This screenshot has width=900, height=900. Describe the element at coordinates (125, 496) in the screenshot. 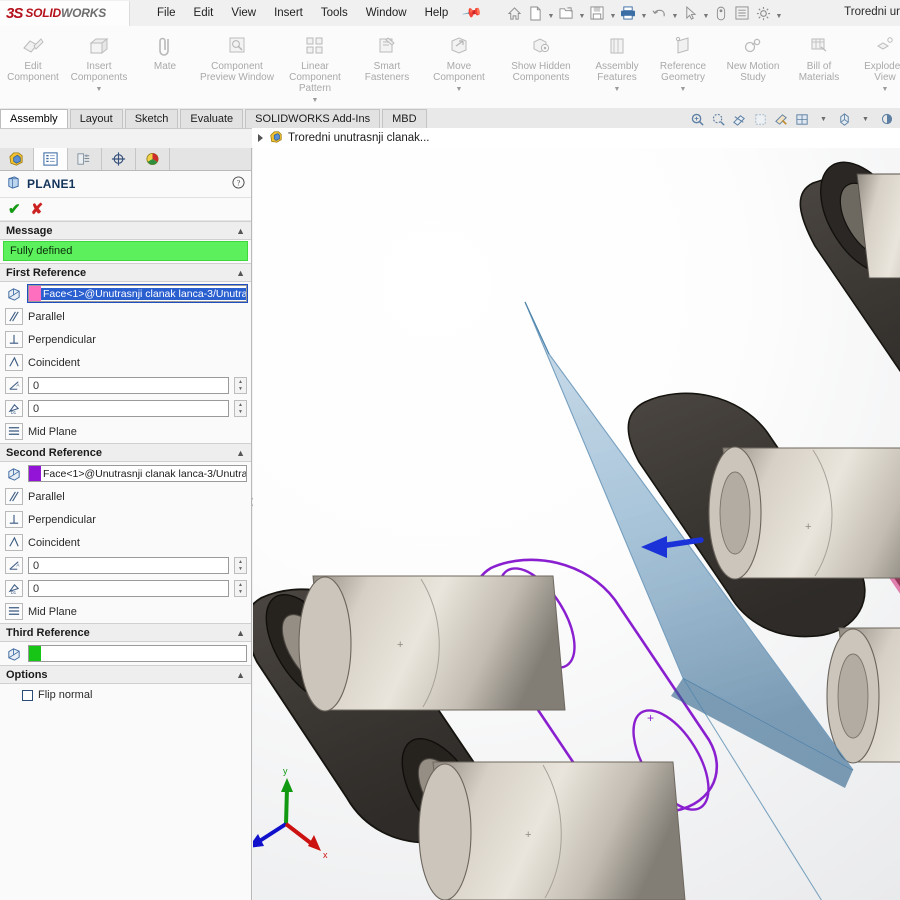

I see `second-reference-parallel-row: Parallel` at that location.